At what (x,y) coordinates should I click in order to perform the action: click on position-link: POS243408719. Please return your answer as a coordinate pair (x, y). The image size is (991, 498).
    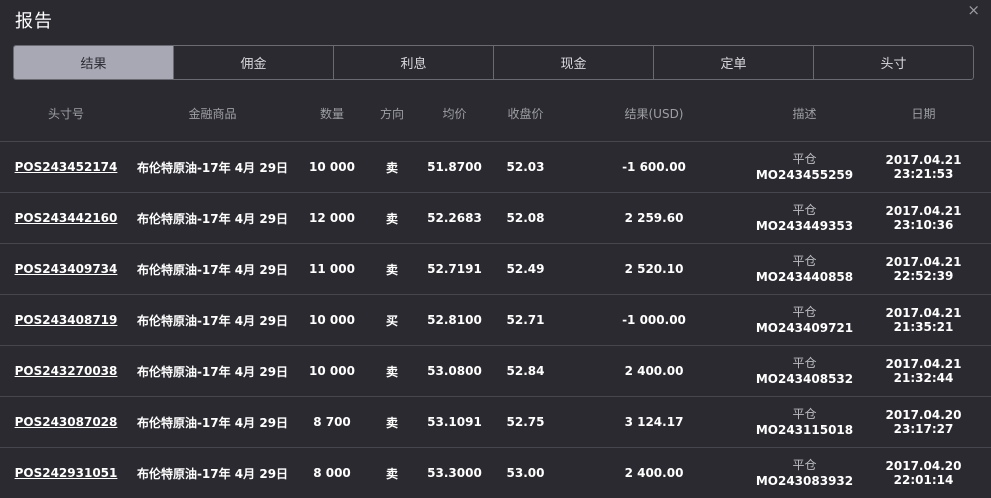
    Looking at the image, I should click on (66, 320).